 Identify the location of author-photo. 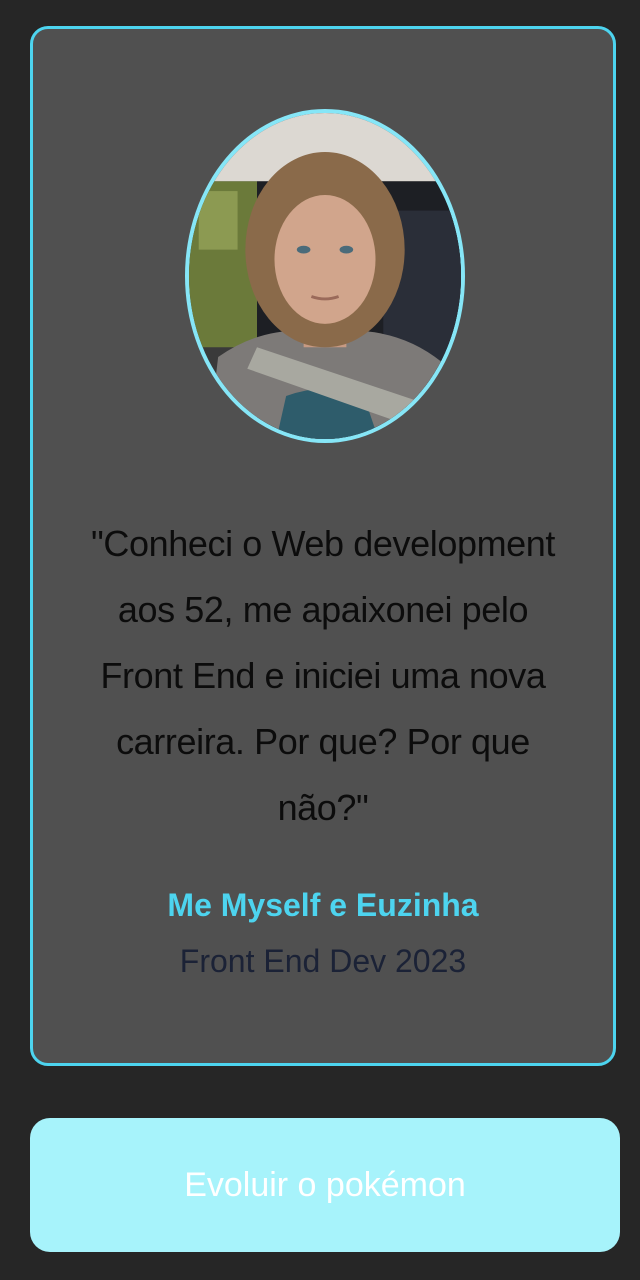
(325, 276).